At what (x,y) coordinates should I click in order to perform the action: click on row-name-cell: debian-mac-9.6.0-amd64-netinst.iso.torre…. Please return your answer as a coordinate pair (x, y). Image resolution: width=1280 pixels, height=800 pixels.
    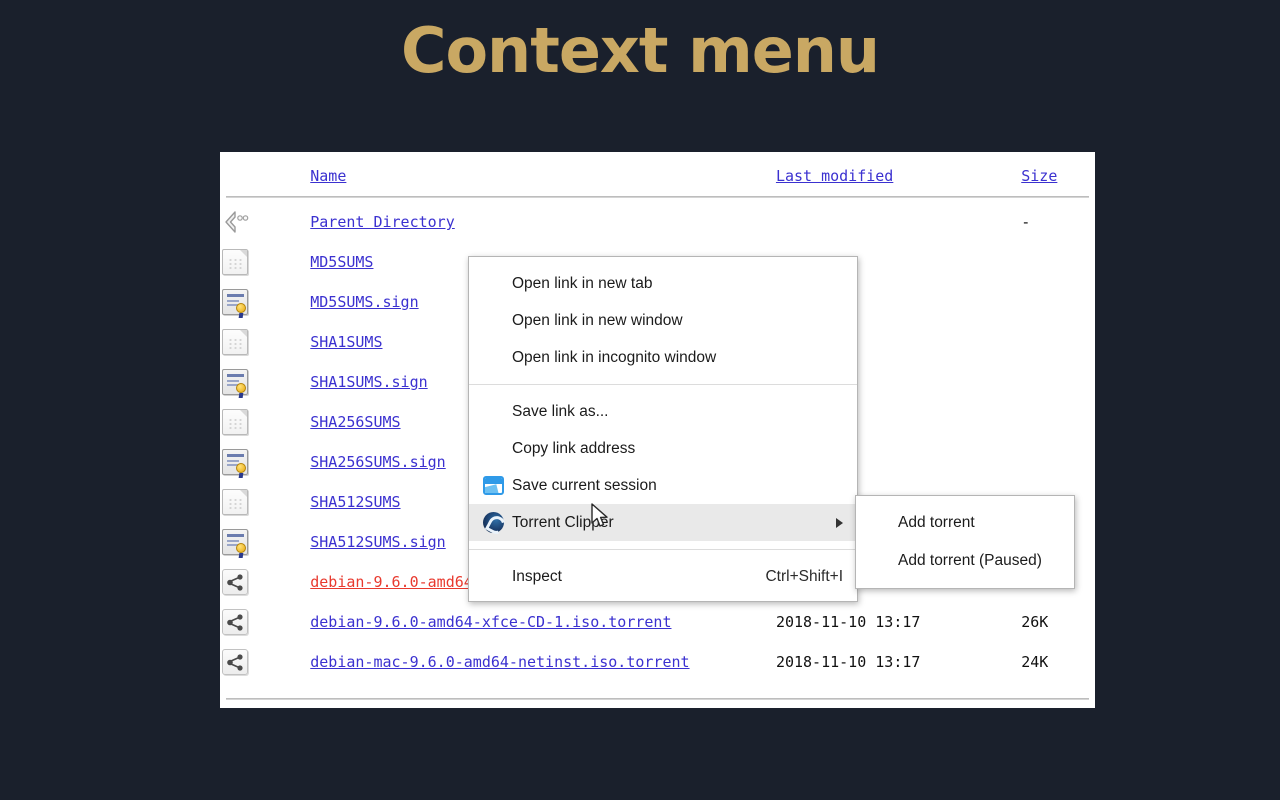
    Looking at the image, I should click on (521, 662).